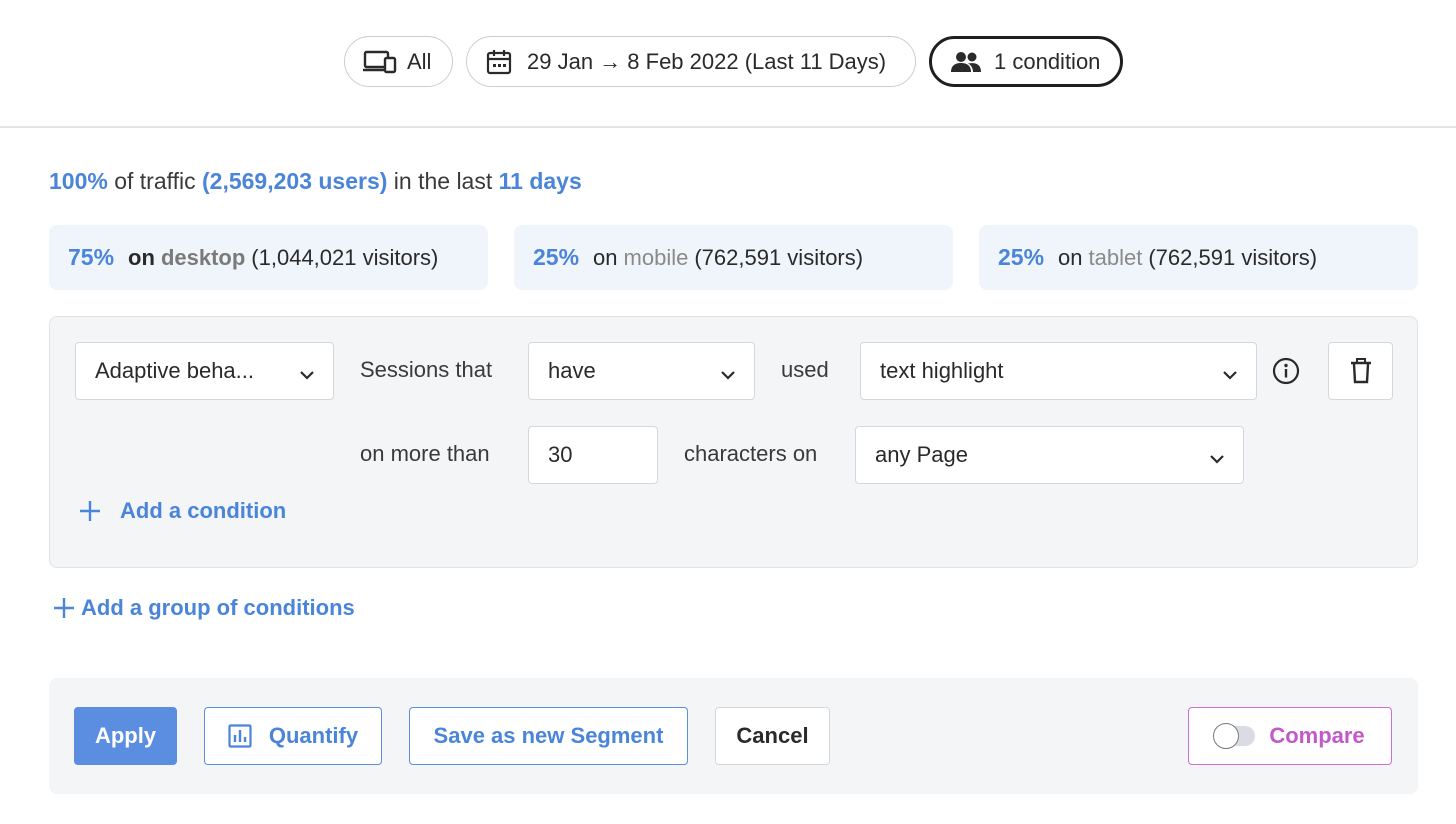  What do you see at coordinates (707, 61) in the screenshot?
I see `date-range-label: 29 Jan → 8 Feb 2022 (Last 11 Days)` at bounding box center [707, 61].